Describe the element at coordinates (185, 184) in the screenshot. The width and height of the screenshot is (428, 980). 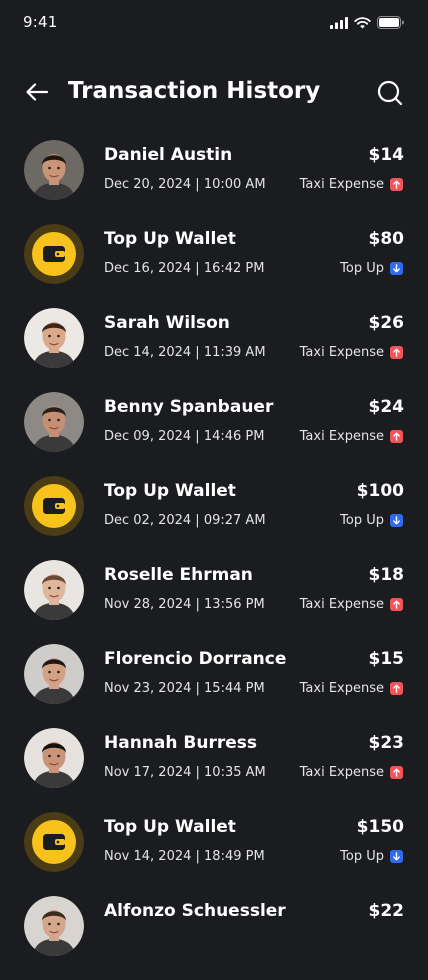
I see `transaction-date: Dec 20, 2024 | 10:00 AM` at that location.